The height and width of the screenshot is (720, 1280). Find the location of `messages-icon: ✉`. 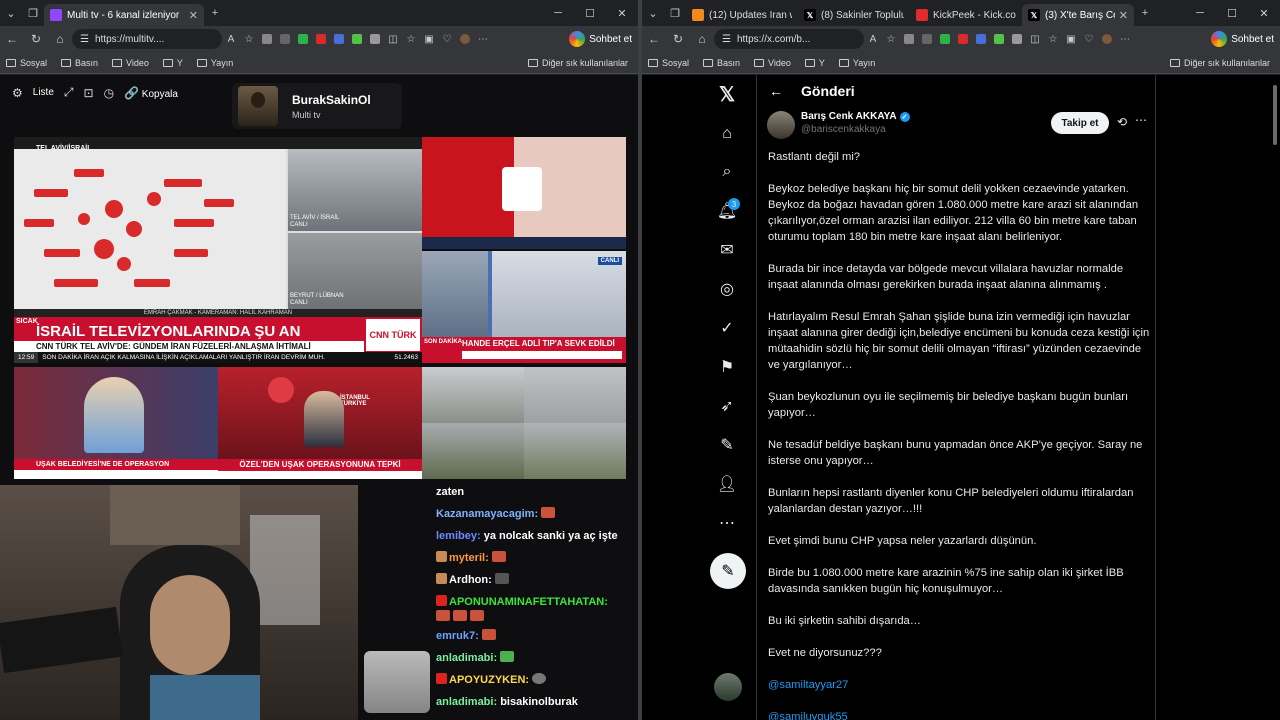

messages-icon: ✉ is located at coordinates (727, 250).